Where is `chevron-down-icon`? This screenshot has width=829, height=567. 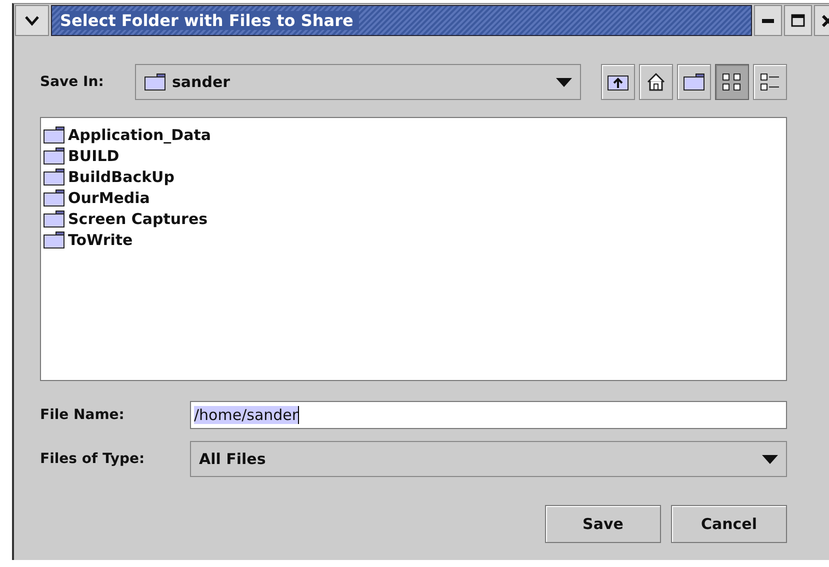 chevron-down-icon is located at coordinates (32, 21).